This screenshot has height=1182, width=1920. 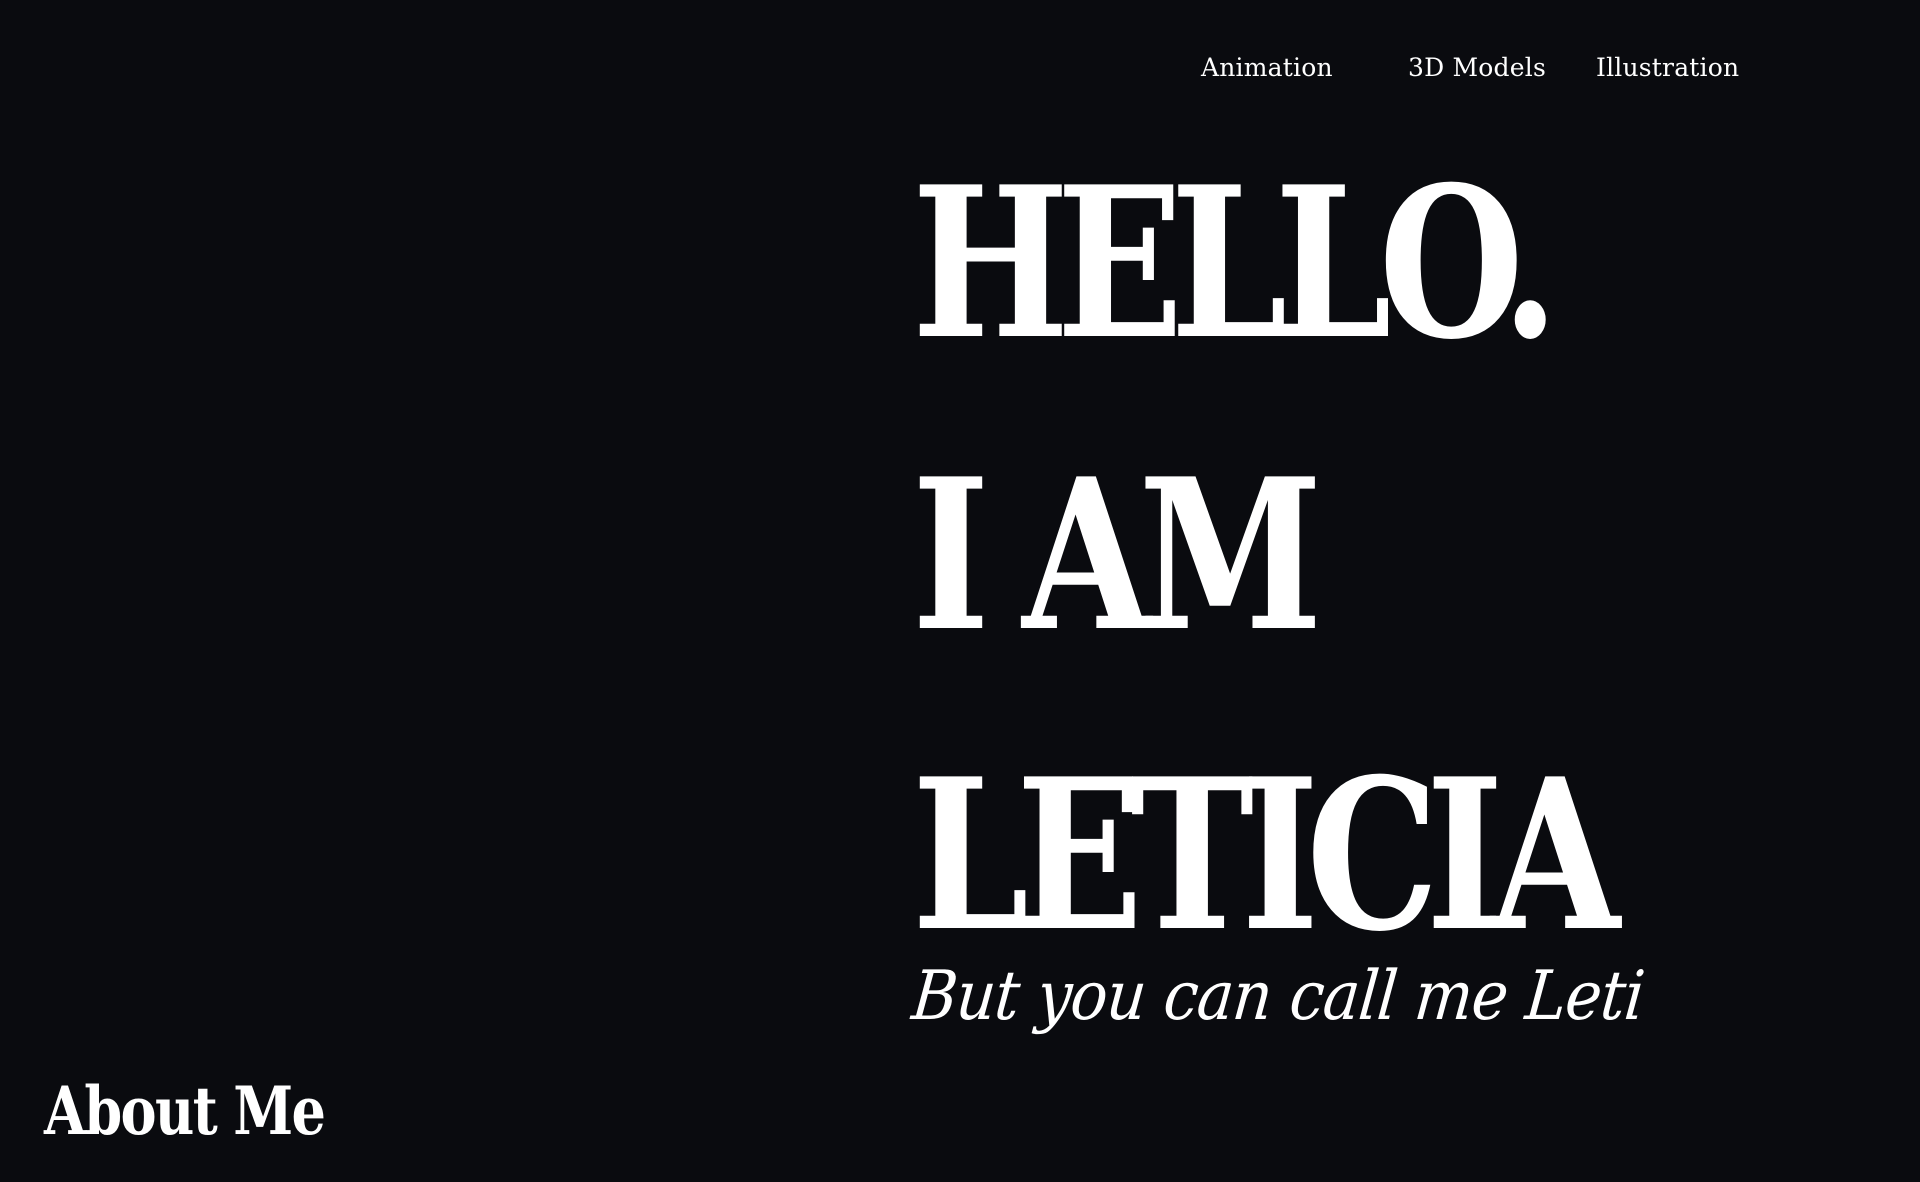 I want to click on hero-heading-i-am: I AM, so click(x=1117, y=556).